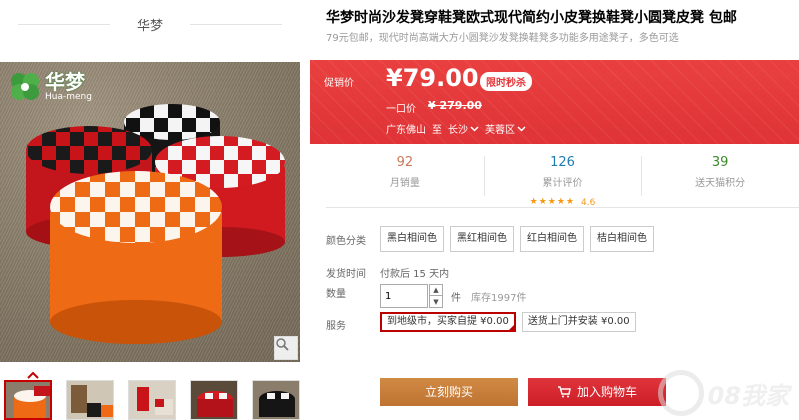 The height and width of the screenshot is (420, 799). I want to click on quantity-label: 数量, so click(336, 294).